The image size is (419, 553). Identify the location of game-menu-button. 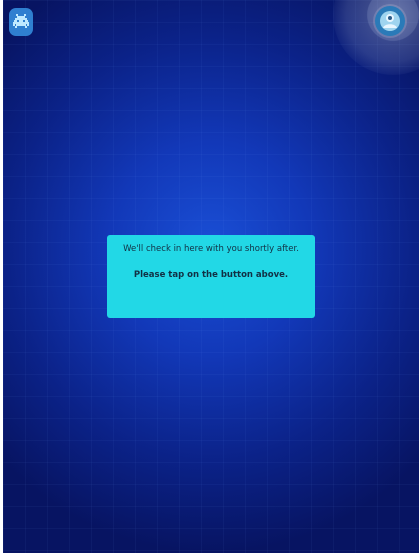
(21, 22).